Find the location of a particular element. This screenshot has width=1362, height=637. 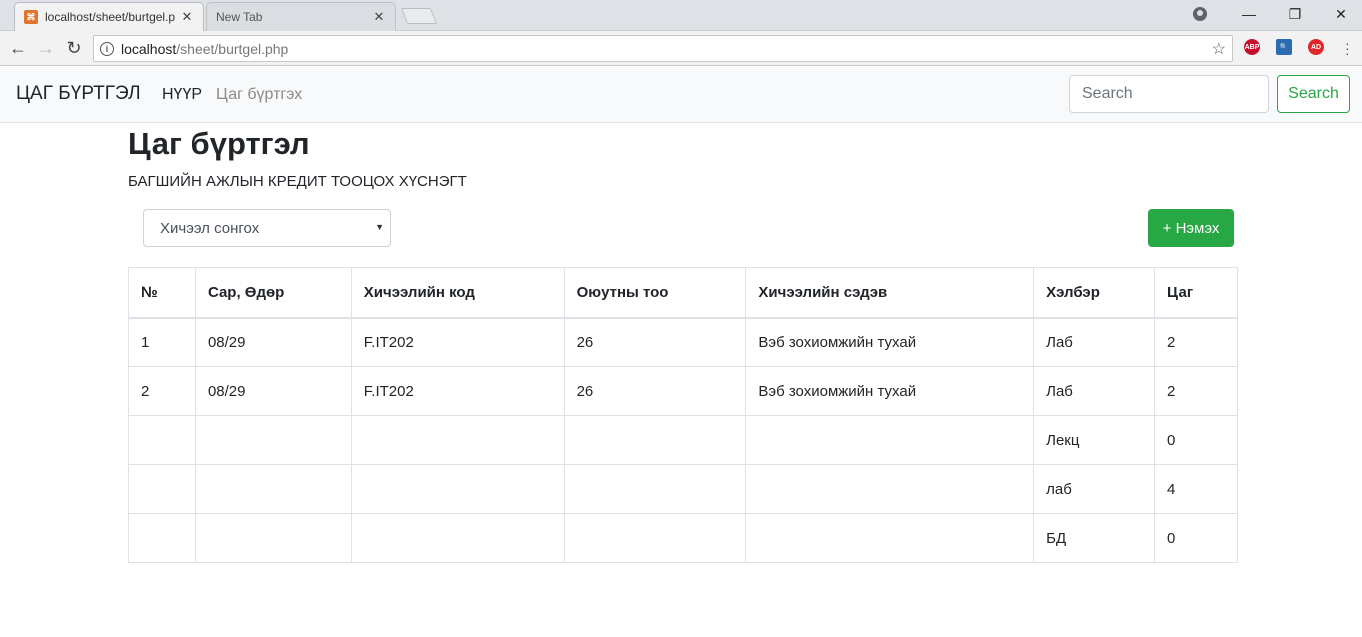

browser-tab-new: New Tab ✕ is located at coordinates (301, 16).